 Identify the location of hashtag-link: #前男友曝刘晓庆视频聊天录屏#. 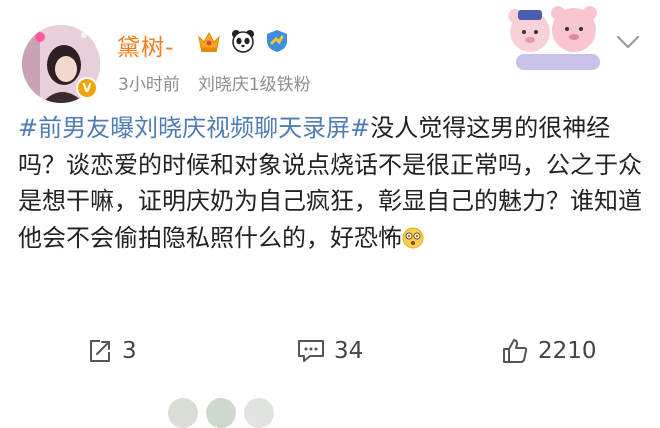
(194, 128).